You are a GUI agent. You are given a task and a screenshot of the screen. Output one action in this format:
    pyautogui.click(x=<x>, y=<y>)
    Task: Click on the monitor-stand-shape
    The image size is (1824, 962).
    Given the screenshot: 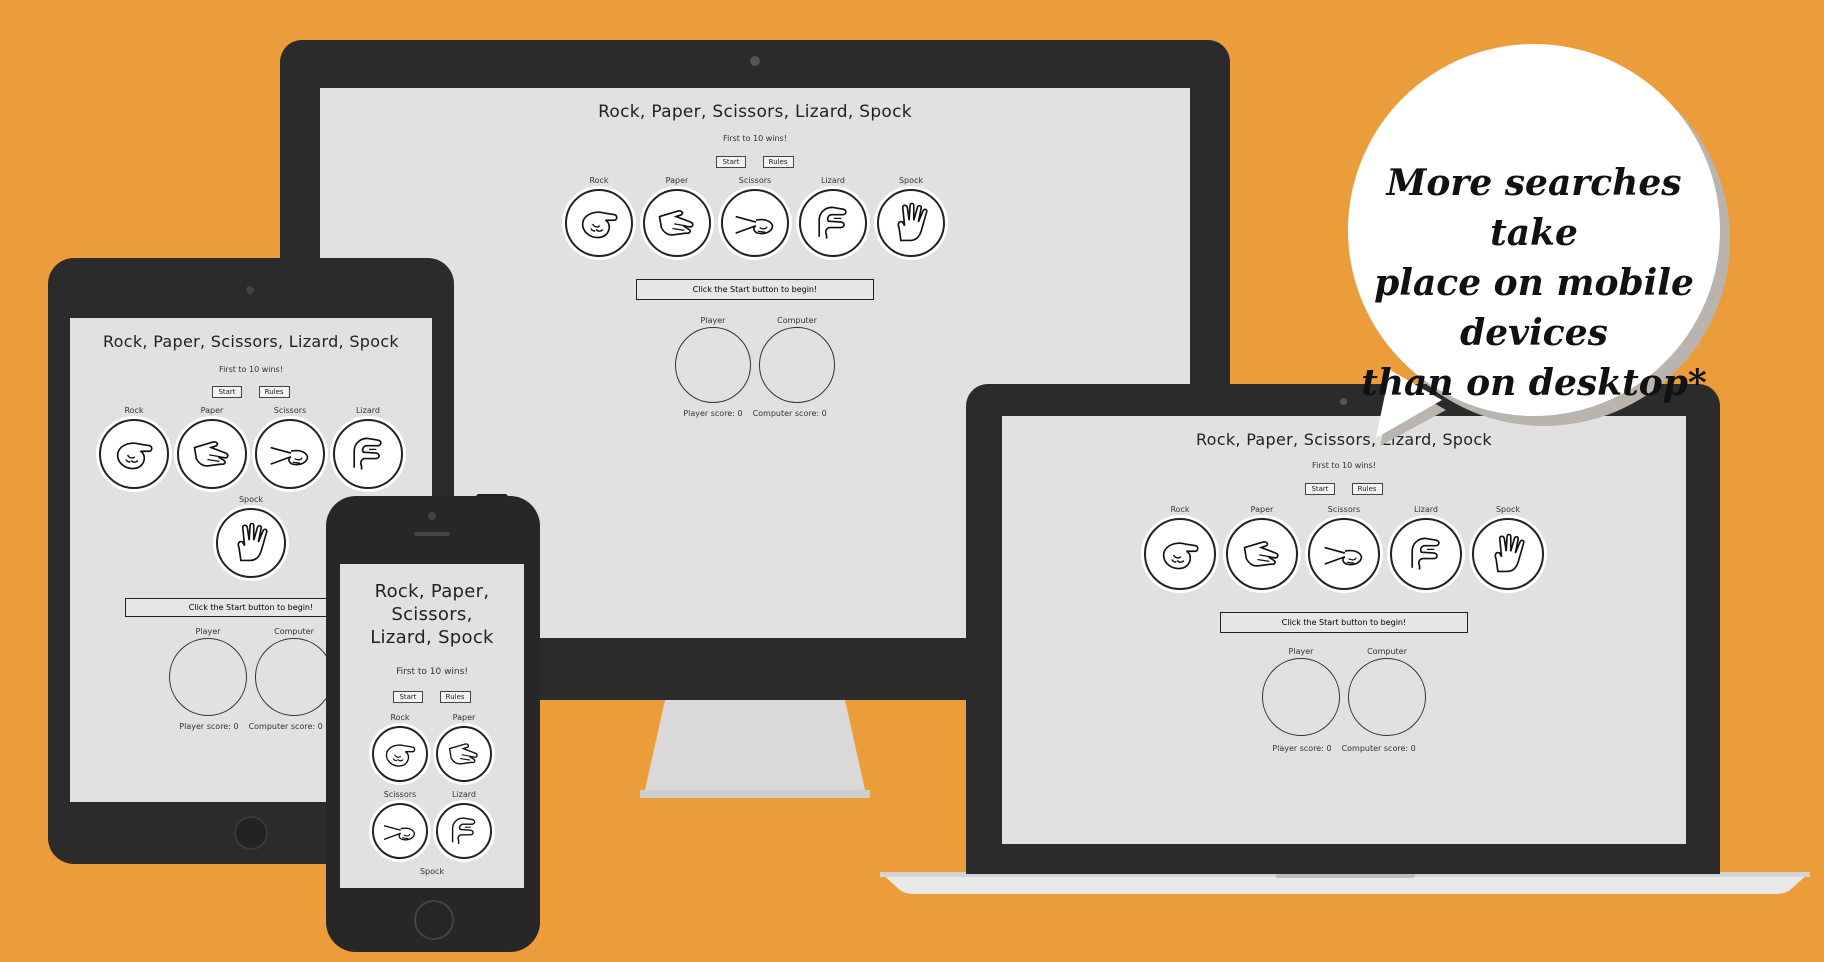 What is the action you would take?
    pyautogui.click(x=755, y=749)
    